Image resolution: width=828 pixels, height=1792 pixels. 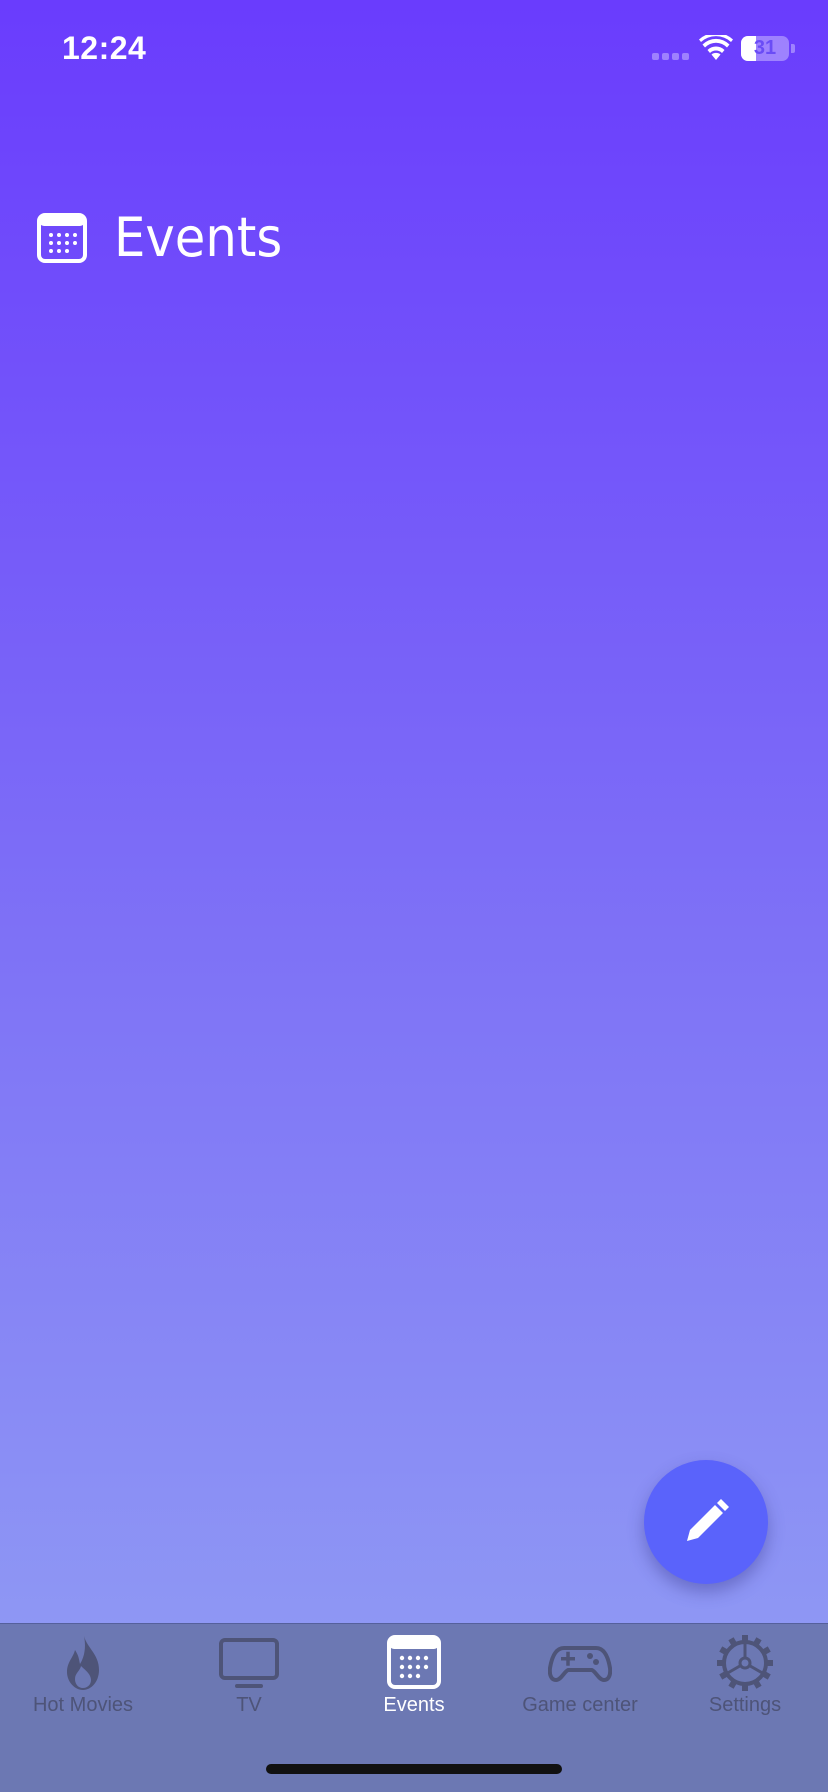 I want to click on tab-hot-movies: Hot Movies, so click(x=83, y=1679).